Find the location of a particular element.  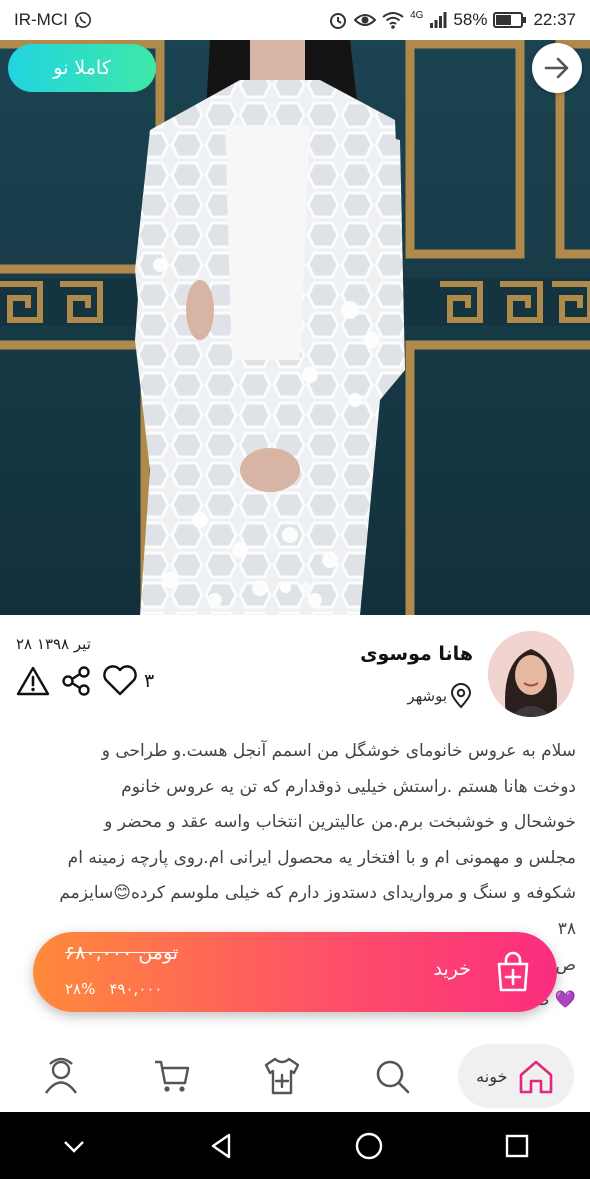

original-price: ۶۸۰,۰۰۰ تومن is located at coordinates (122, 953).